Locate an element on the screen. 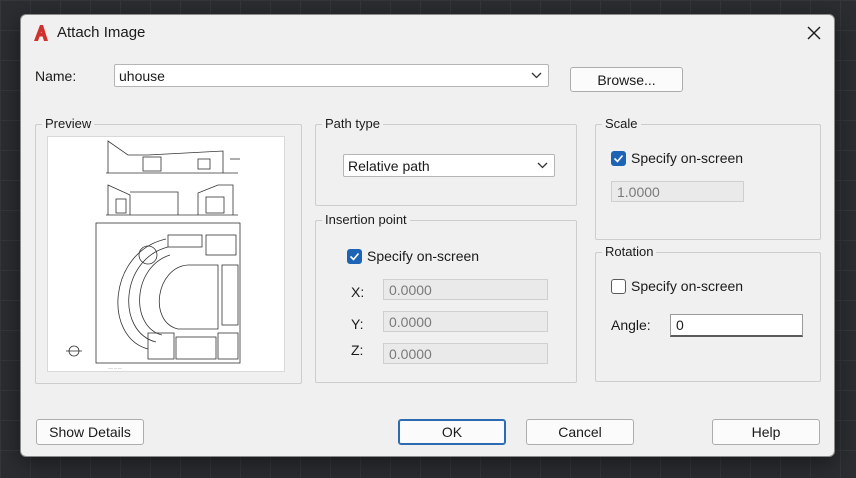  preview-title: Preview is located at coordinates (68, 123).